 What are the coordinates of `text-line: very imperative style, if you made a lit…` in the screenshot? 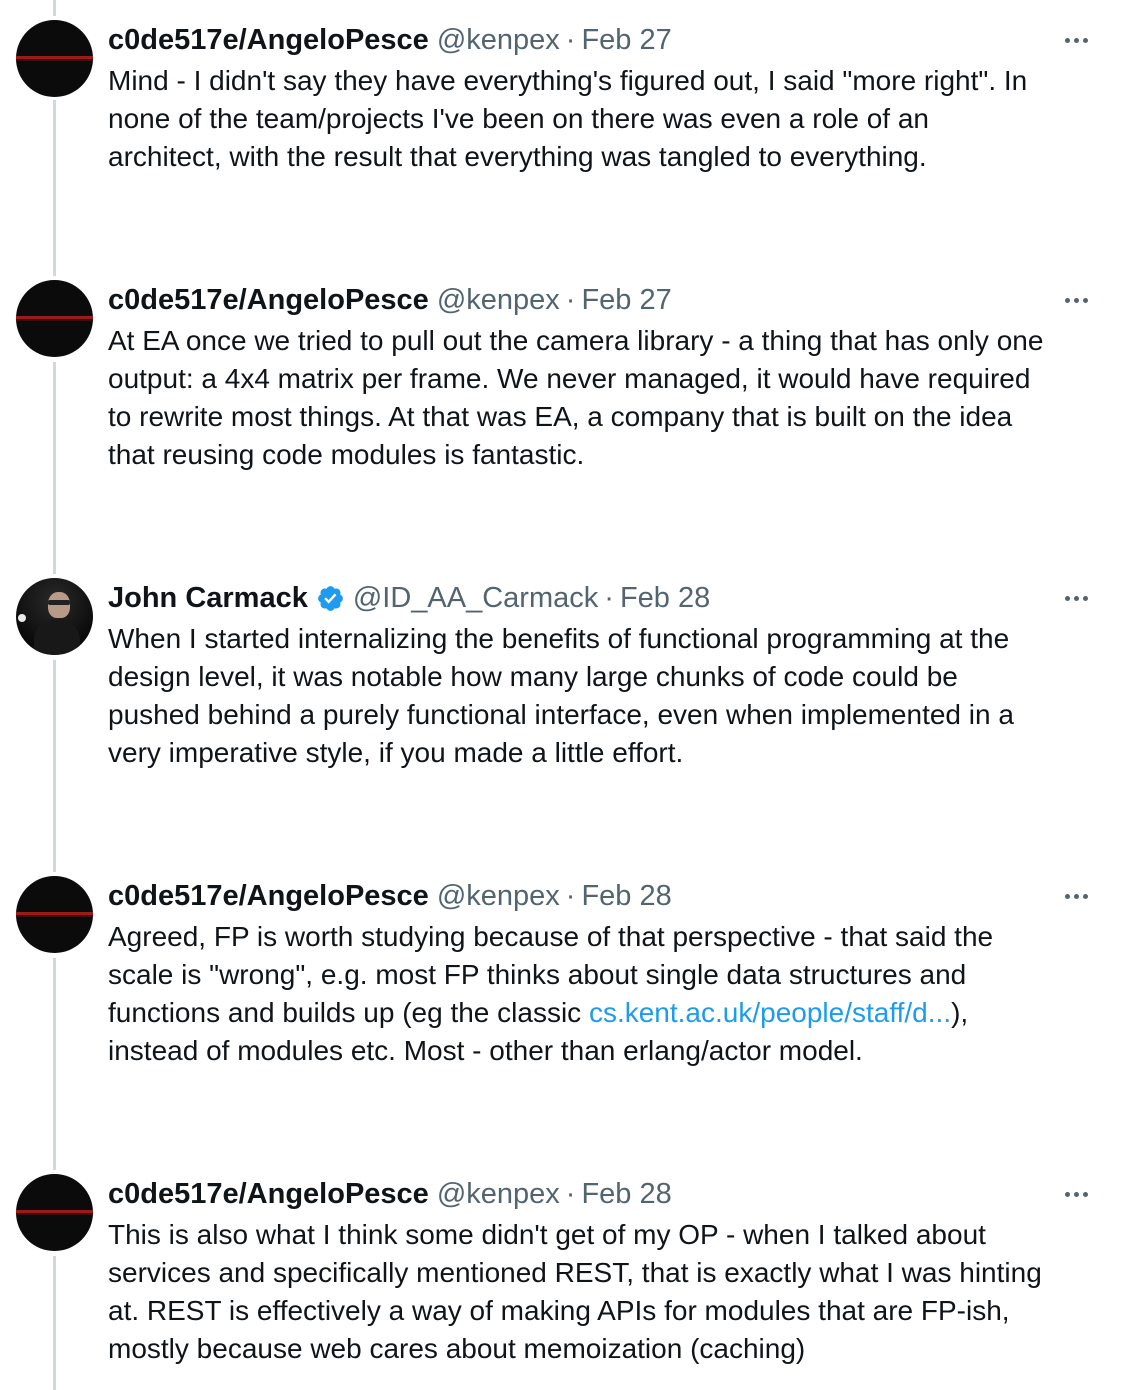 It's located at (396, 752).